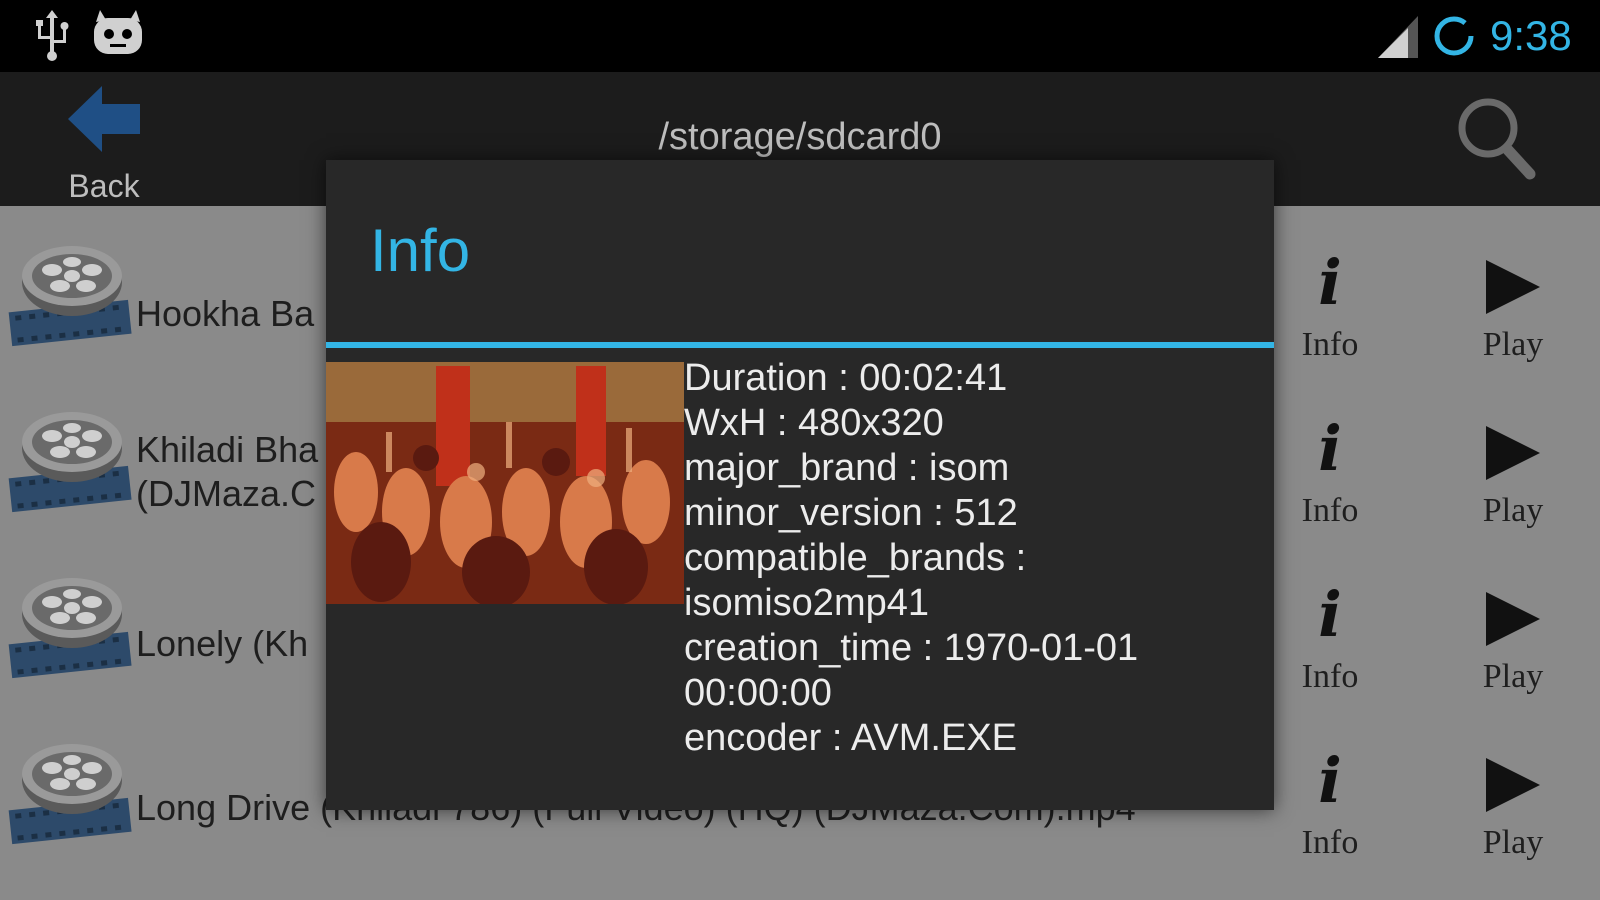  Describe the element at coordinates (758, 693) in the screenshot. I see `metadata-line: 00:00:00` at that location.